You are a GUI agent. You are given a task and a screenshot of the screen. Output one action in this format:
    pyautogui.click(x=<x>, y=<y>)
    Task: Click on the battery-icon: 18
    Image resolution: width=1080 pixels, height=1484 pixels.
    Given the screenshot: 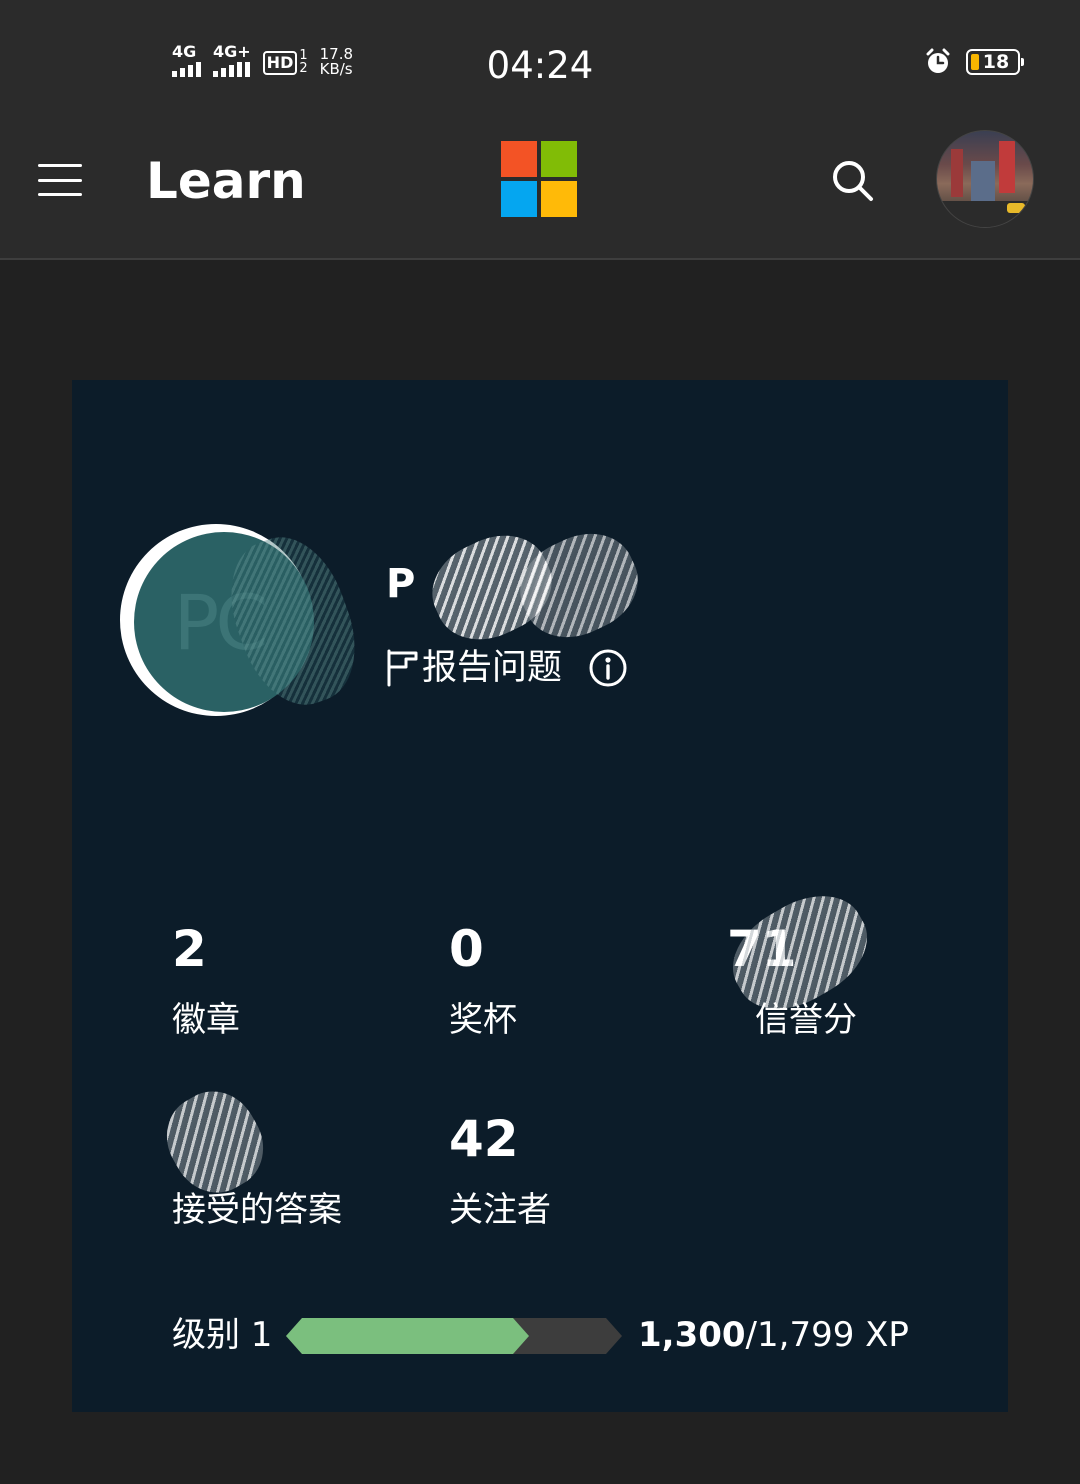 What is the action you would take?
    pyautogui.click(x=995, y=62)
    